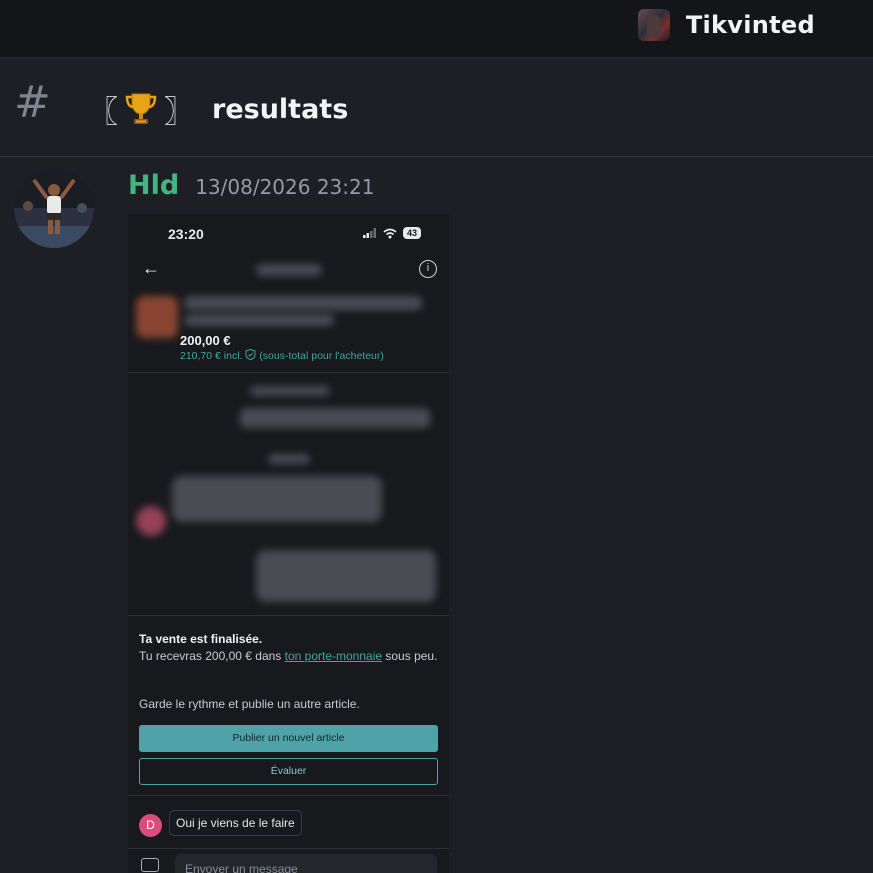 The height and width of the screenshot is (873, 873). I want to click on shield-icon, so click(250, 354).